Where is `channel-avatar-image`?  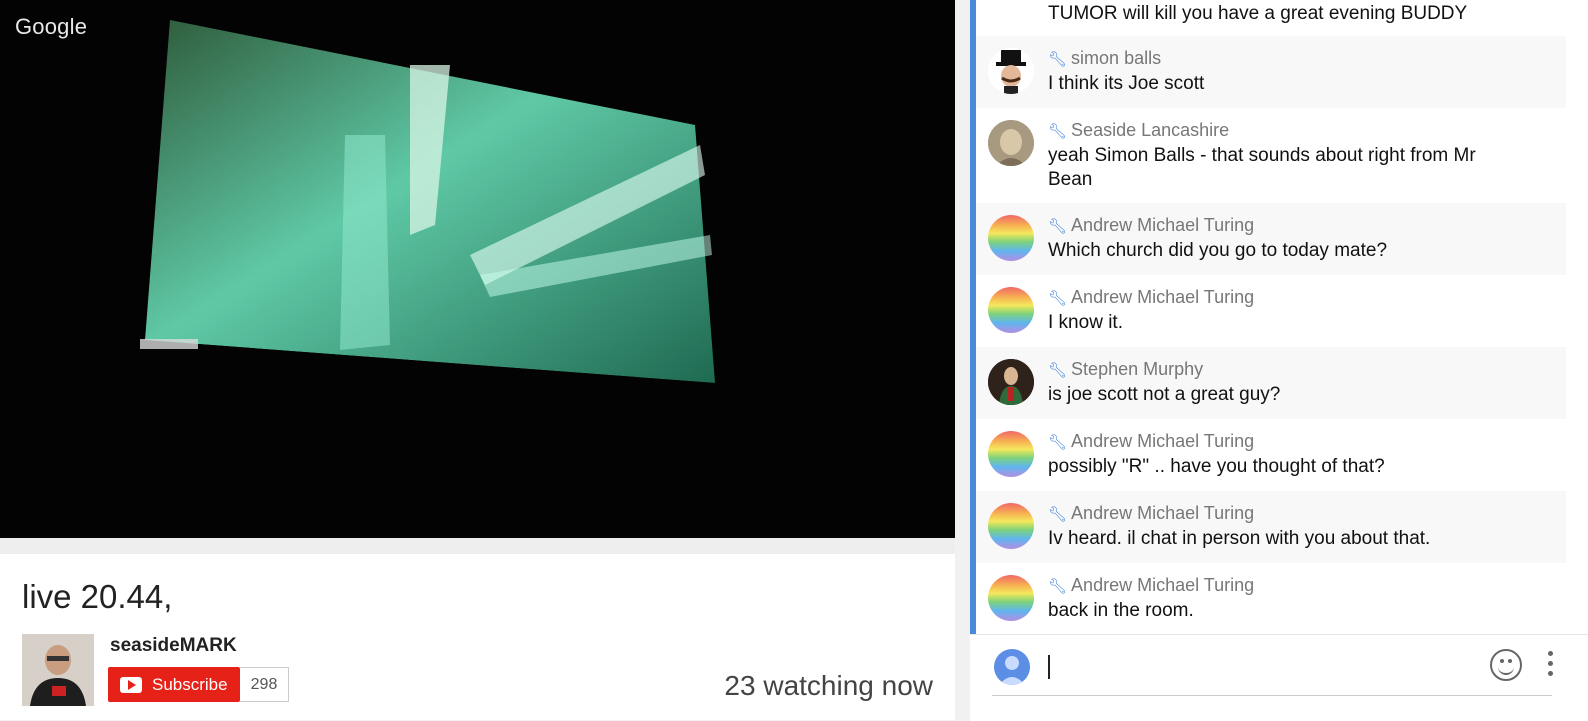
channel-avatar-image is located at coordinates (58, 670).